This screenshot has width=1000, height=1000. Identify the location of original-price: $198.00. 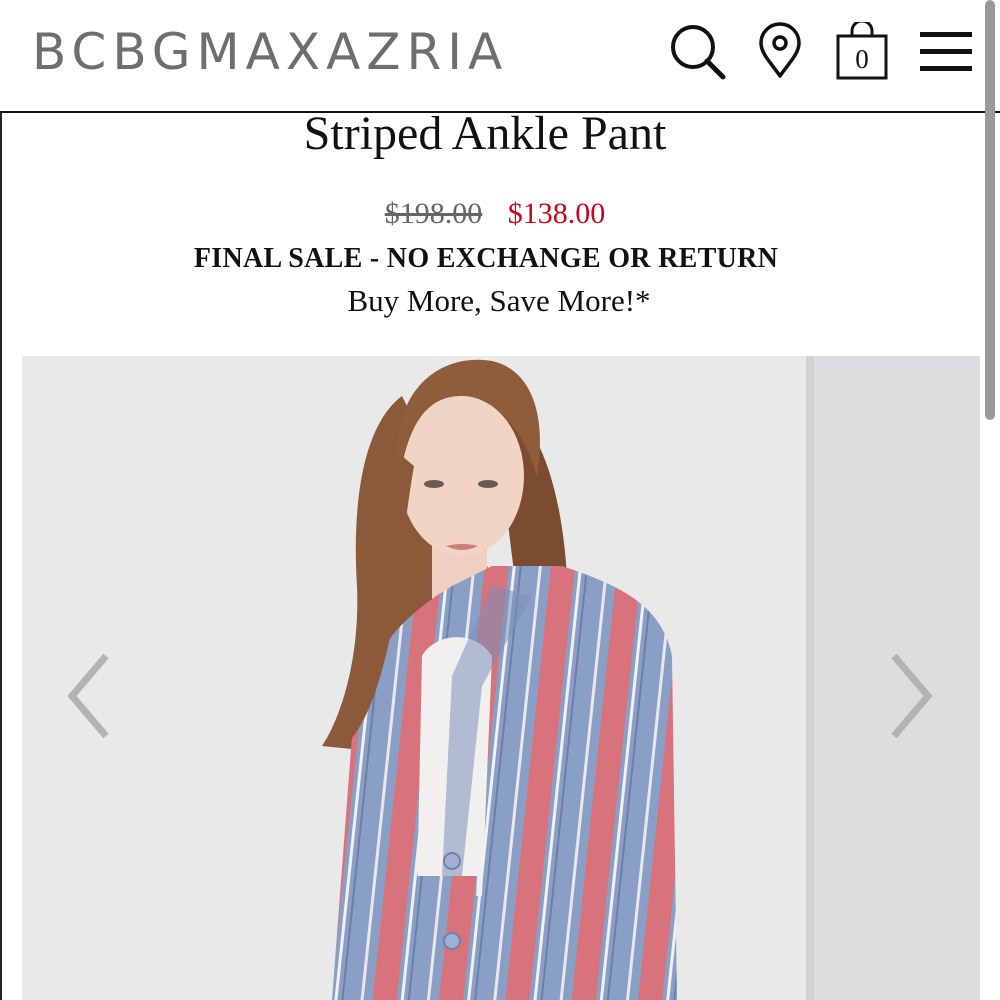
(433, 213).